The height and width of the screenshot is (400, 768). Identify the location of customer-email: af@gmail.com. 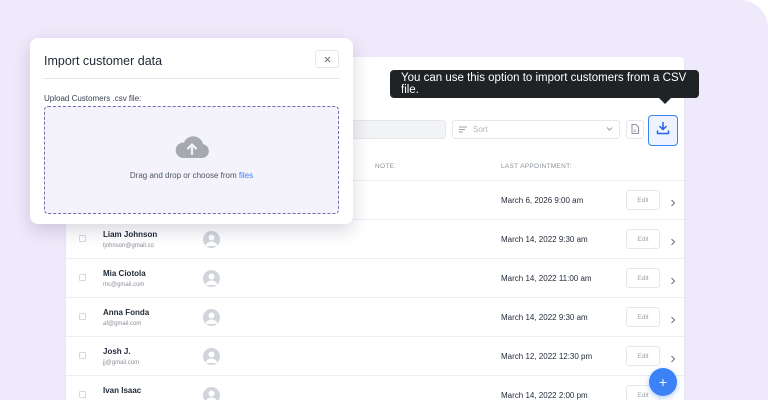
(122, 324).